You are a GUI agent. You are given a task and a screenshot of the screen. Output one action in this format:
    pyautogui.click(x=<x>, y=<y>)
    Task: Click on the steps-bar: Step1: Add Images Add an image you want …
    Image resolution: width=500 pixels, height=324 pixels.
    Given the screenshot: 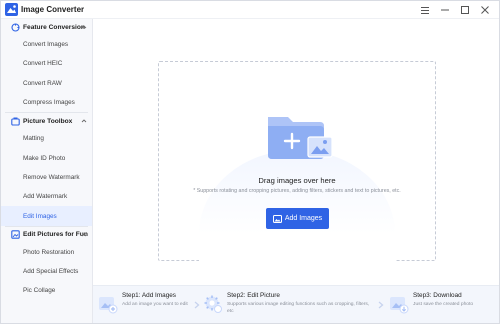 What is the action you would take?
    pyautogui.click(x=296, y=304)
    